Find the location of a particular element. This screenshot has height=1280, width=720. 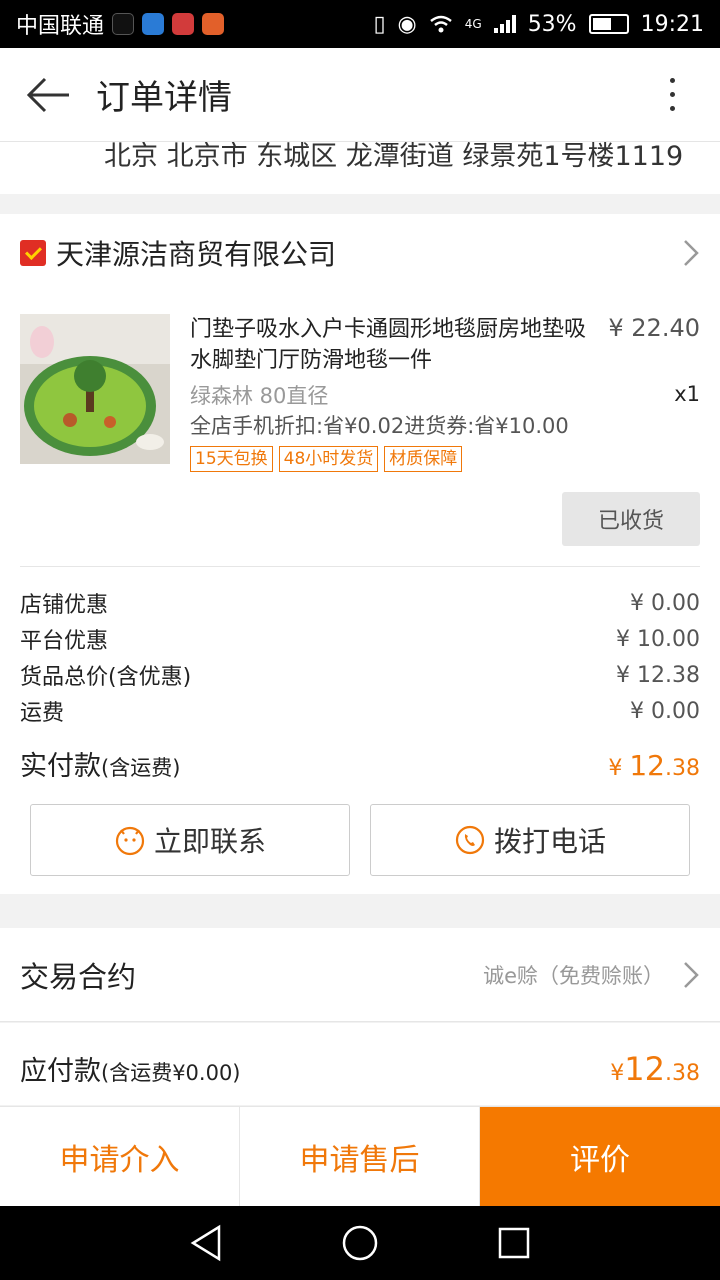

back-button is located at coordinates (48, 95).